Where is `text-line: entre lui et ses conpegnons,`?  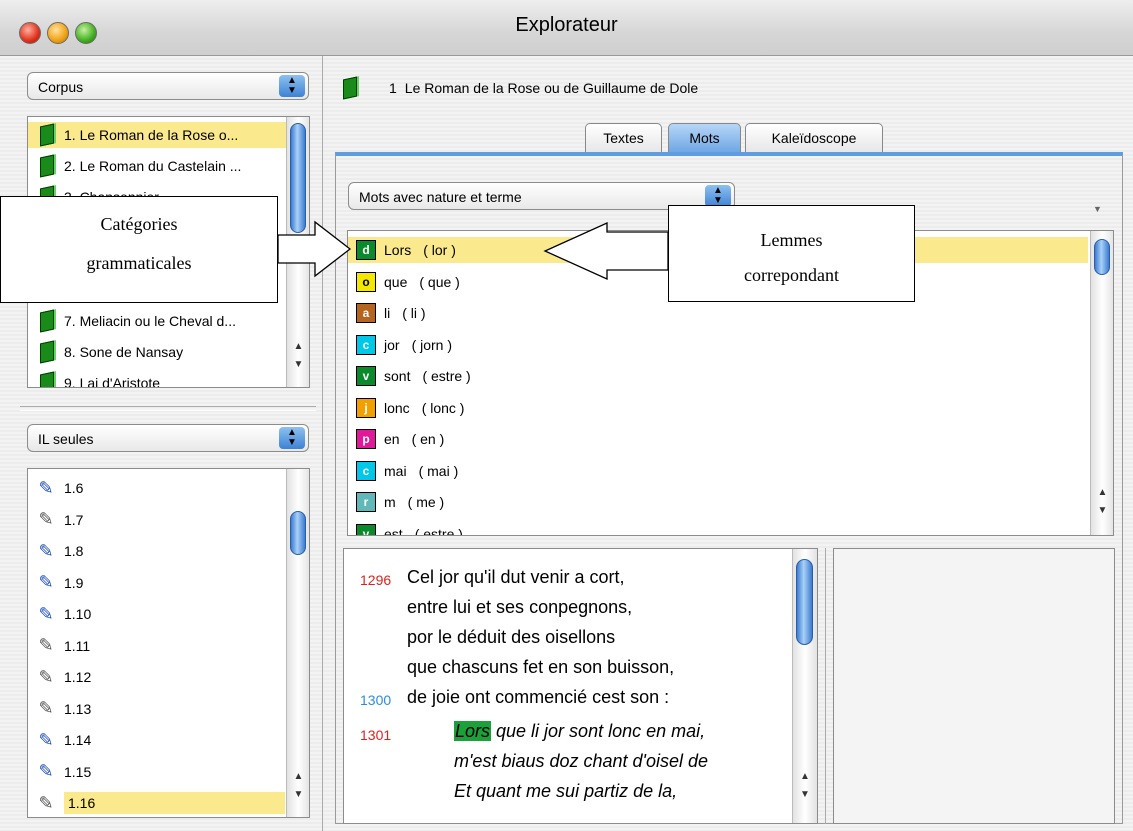 text-line: entre lui et ses conpegnons, is located at coordinates (520, 607).